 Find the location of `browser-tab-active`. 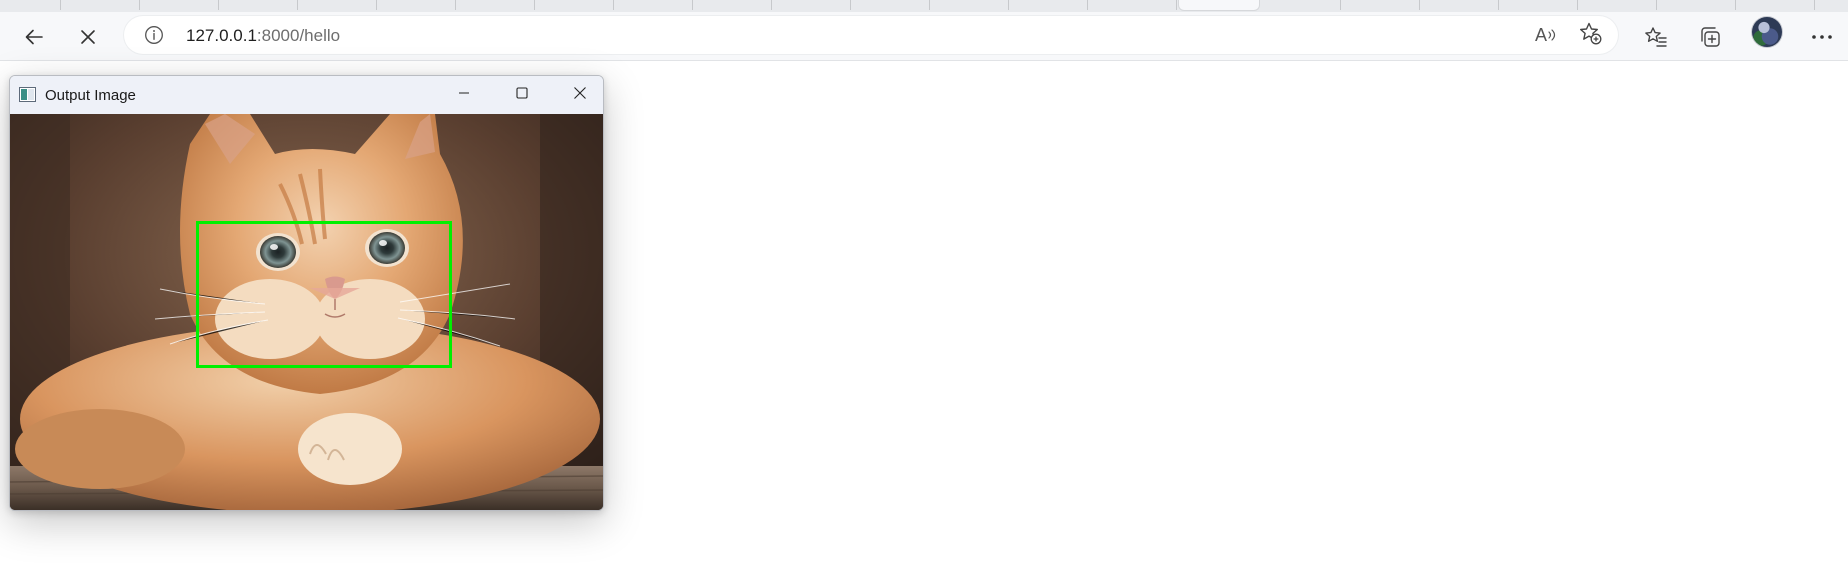

browser-tab-active is located at coordinates (1219, 5).